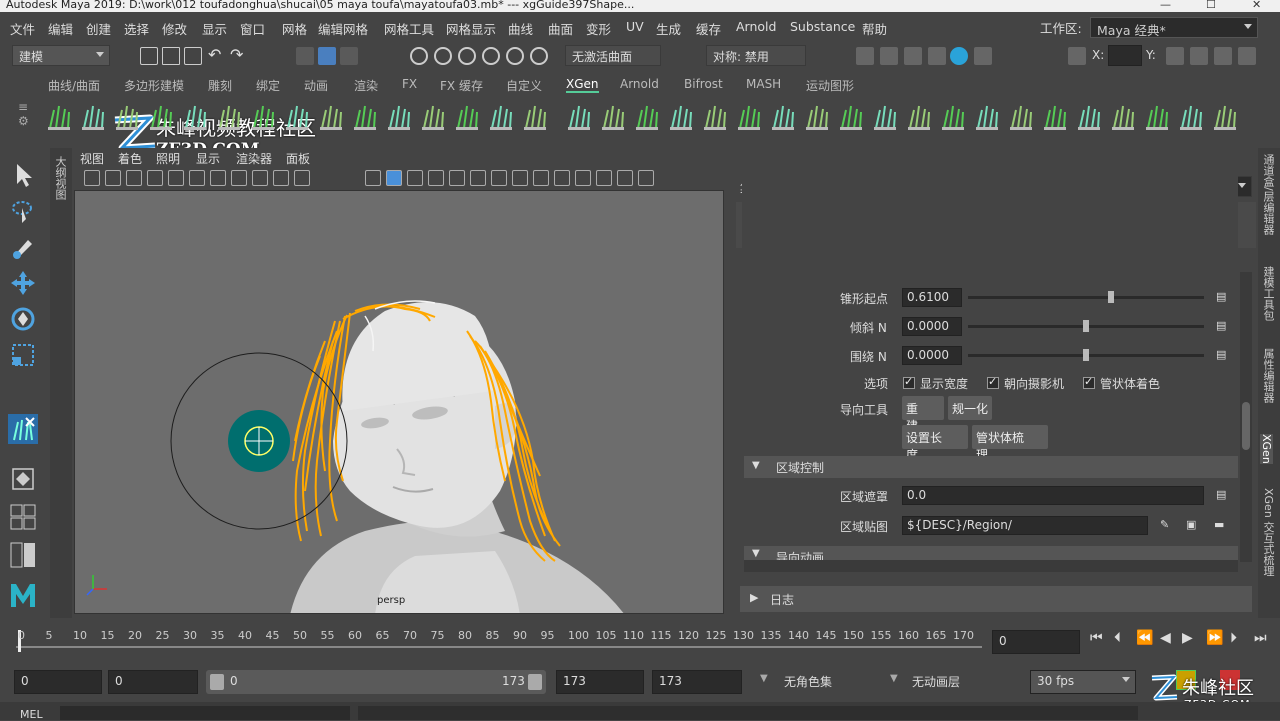 This screenshot has width=1280, height=721. What do you see at coordinates (1187, 638) in the screenshot?
I see `play-forward-icon: ▶` at bounding box center [1187, 638].